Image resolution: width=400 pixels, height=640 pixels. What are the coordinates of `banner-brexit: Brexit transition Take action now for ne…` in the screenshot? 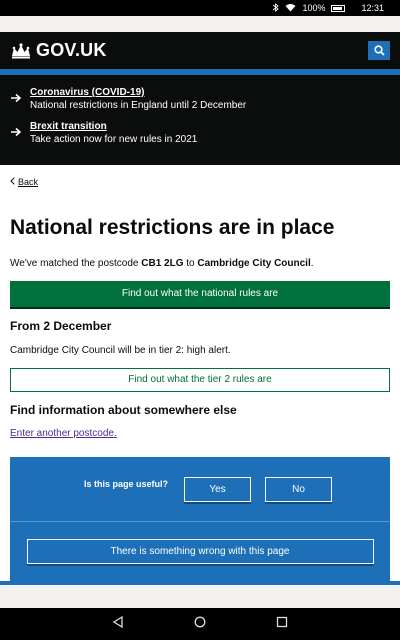 It's located at (200, 133).